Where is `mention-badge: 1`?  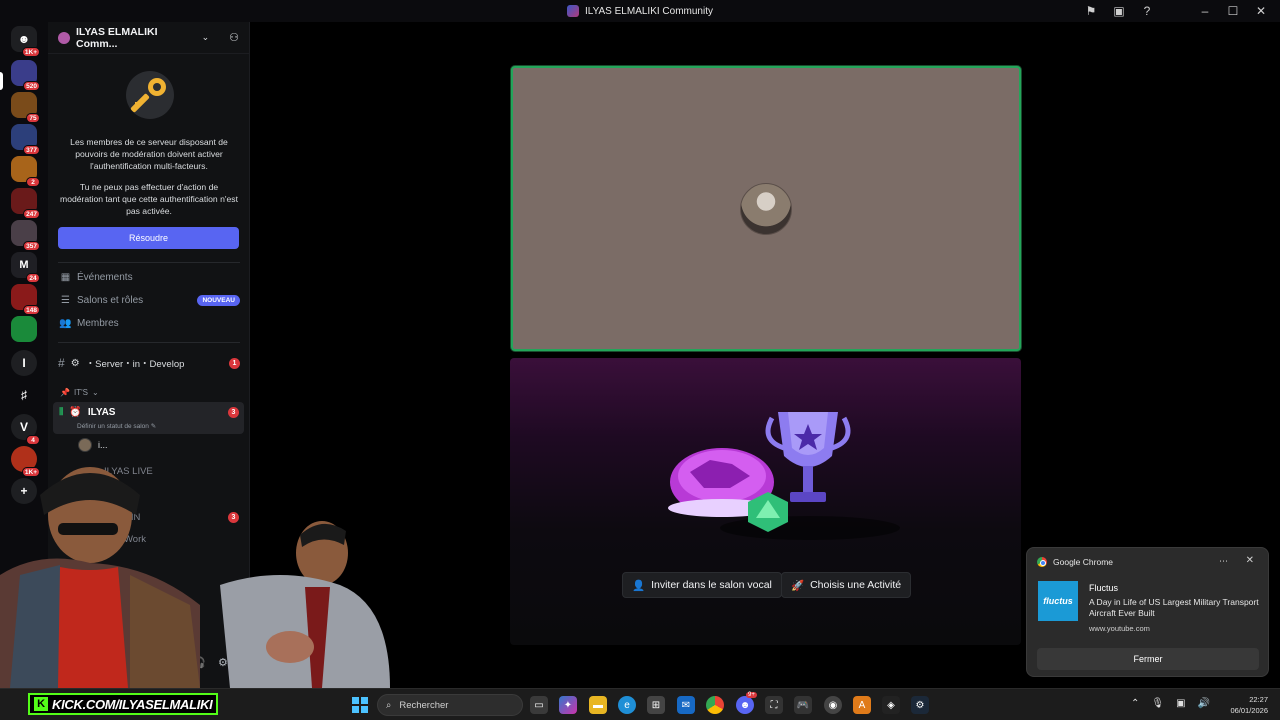 mention-badge: 1 is located at coordinates (234, 363).